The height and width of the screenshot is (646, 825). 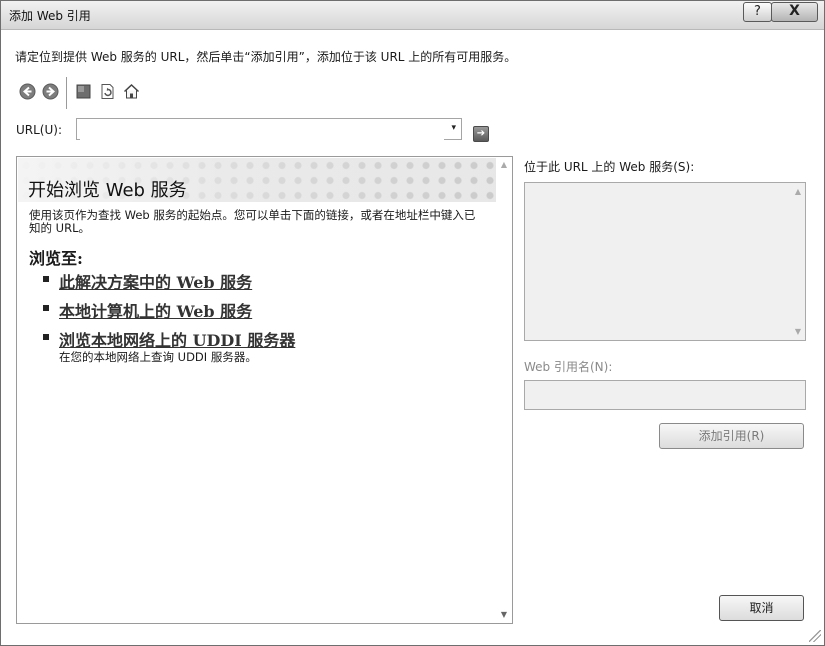 I want to click on forward-icon, so click(x=50, y=91).